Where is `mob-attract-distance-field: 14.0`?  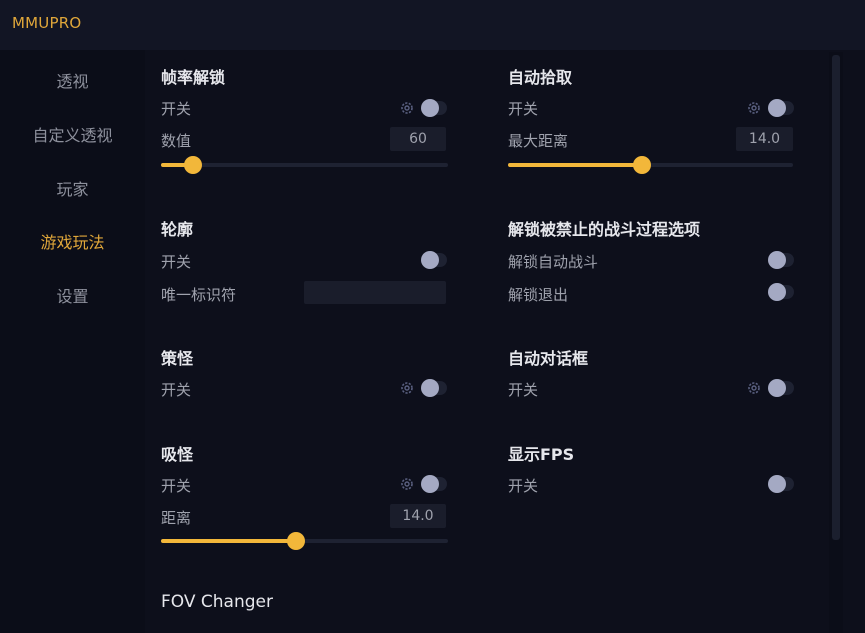
mob-attract-distance-field: 14.0 is located at coordinates (418, 516).